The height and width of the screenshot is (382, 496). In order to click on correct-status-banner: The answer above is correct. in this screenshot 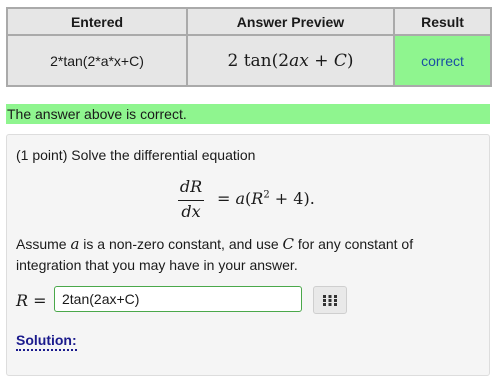, I will do `click(248, 114)`.